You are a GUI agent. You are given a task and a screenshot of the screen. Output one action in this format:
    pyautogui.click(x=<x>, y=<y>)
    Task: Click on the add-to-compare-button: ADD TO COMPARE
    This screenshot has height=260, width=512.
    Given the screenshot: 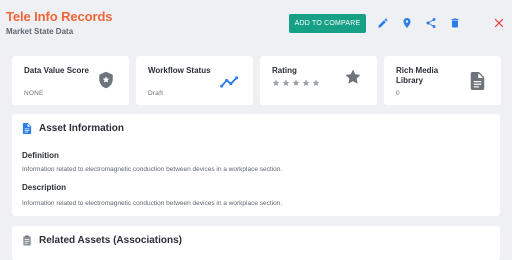 What is the action you would take?
    pyautogui.click(x=327, y=23)
    